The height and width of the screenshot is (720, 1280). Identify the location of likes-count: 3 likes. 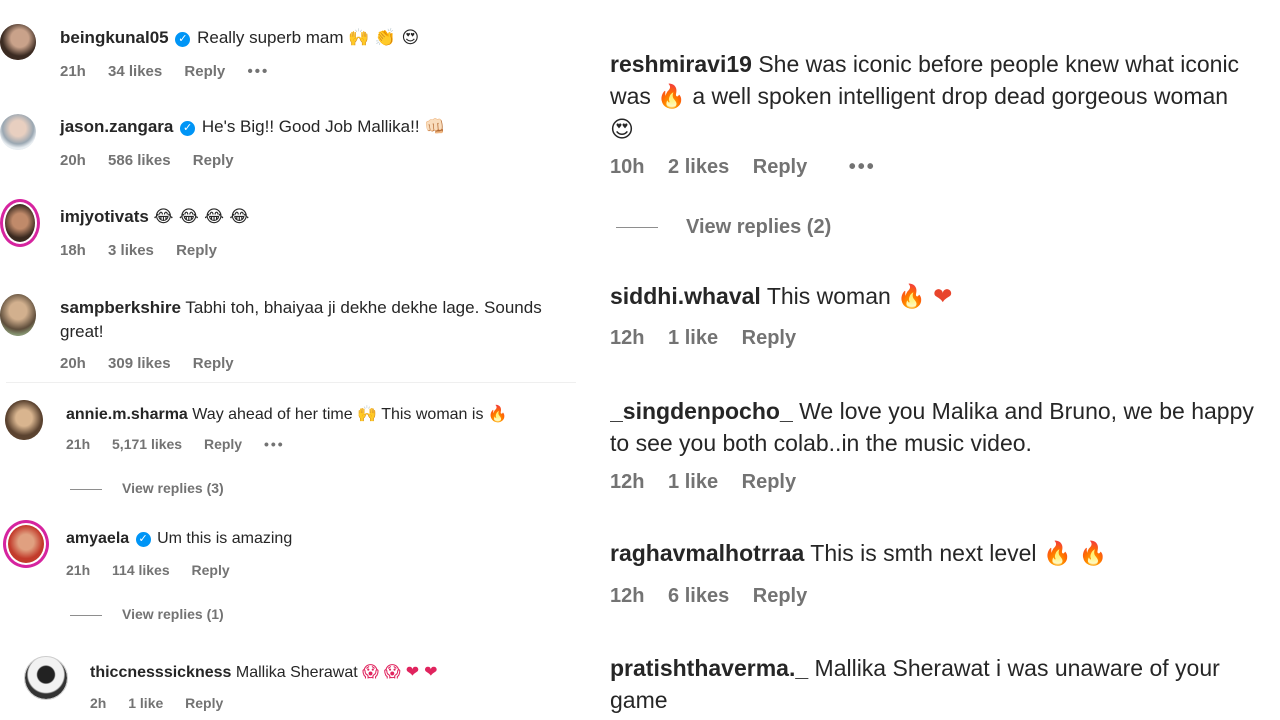
(131, 250).